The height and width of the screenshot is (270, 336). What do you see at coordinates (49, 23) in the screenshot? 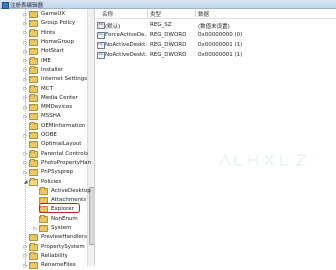
I see `tree-item: ▷ Group Policy` at bounding box center [49, 23].